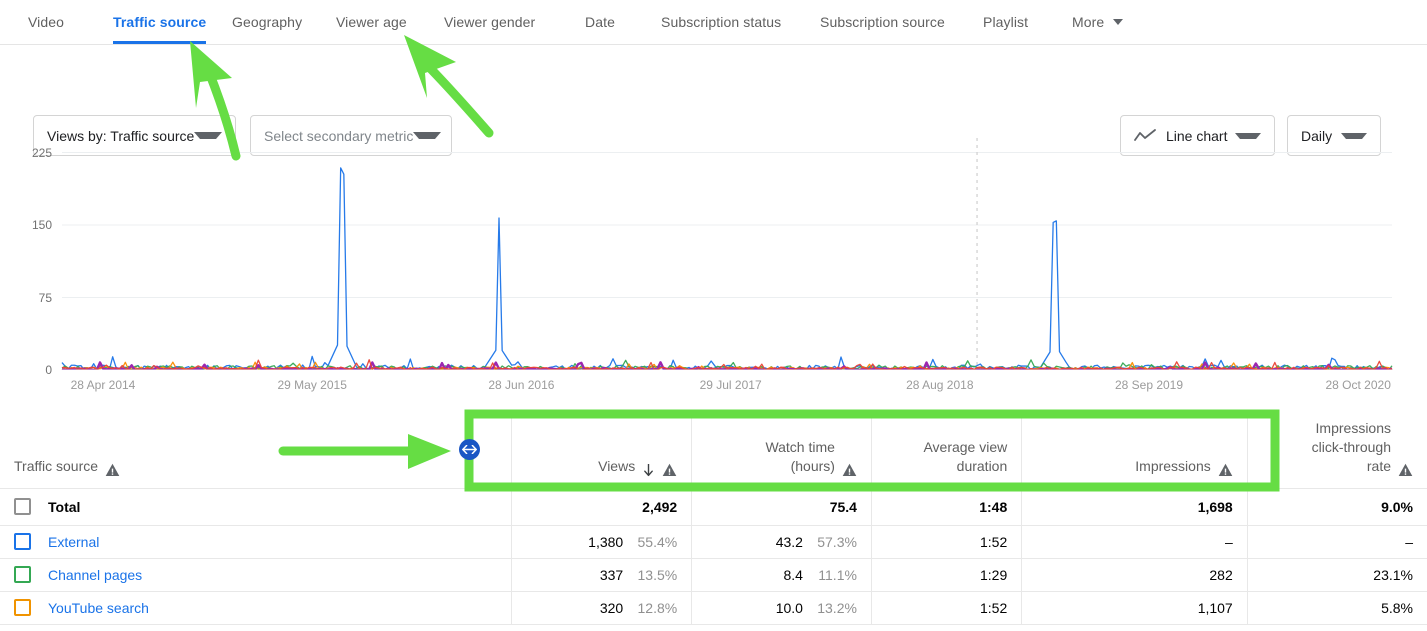 The image size is (1427, 631). I want to click on cell-views: 1,380 55.4%, so click(601, 542).